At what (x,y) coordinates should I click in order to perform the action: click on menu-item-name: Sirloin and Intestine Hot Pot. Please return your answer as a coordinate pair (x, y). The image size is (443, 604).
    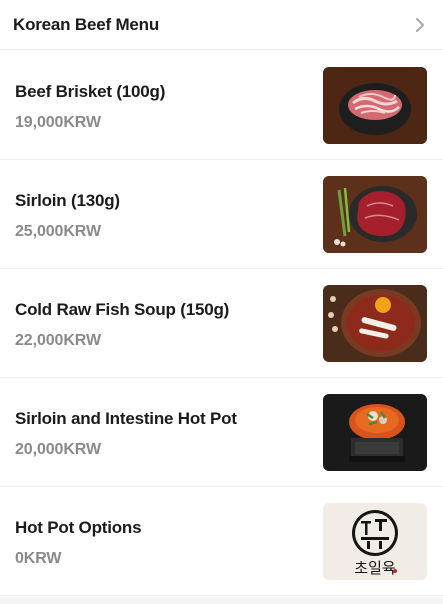
    Looking at the image, I should click on (126, 418).